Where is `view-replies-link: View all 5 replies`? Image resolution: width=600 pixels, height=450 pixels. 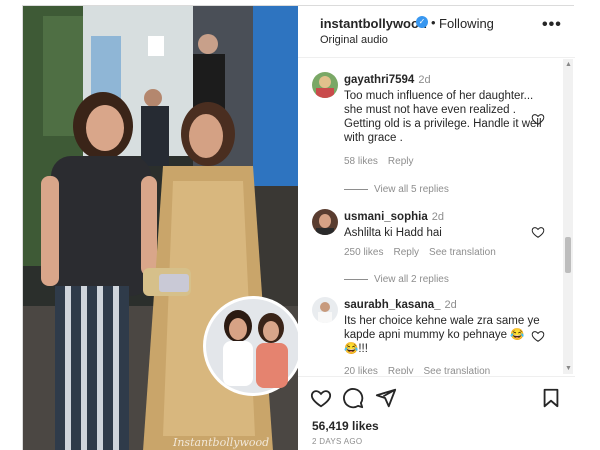
view-replies-link: View all 5 replies is located at coordinates (396, 189).